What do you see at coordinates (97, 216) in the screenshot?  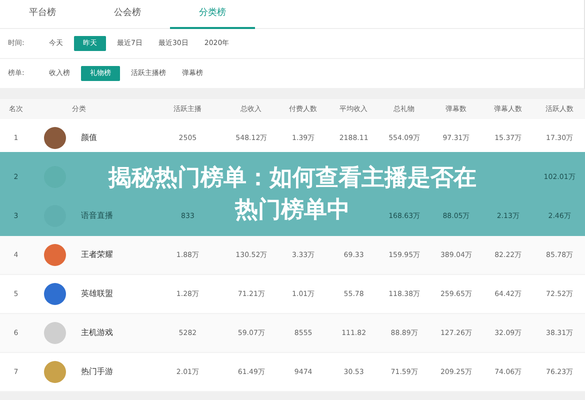 I see `category-name: 语音直播` at bounding box center [97, 216].